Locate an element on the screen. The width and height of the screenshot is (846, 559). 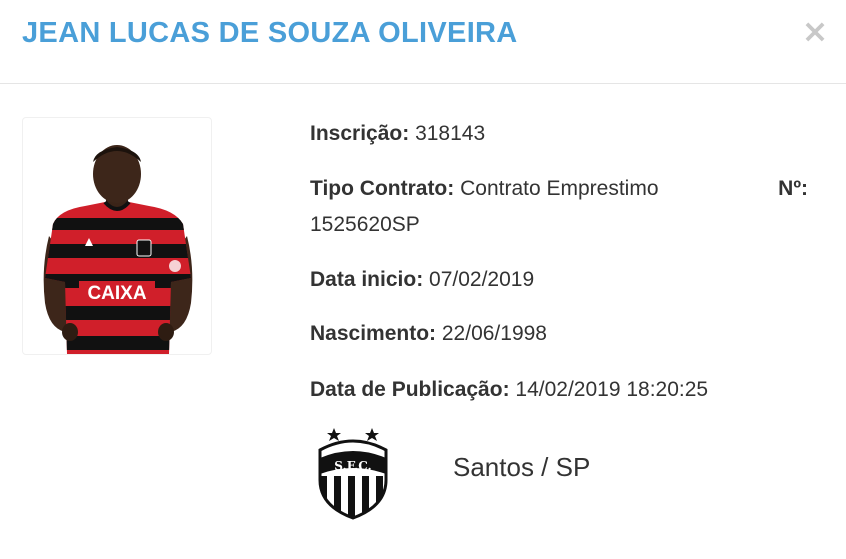
player-photo: CAIXA is located at coordinates (117, 236).